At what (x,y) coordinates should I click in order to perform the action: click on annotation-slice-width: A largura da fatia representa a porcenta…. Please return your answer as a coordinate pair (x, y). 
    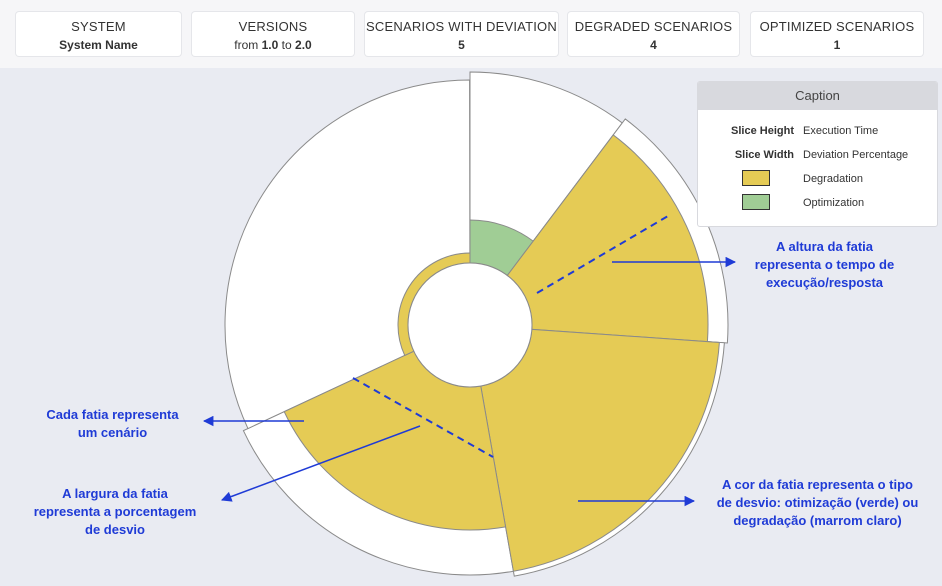
    Looking at the image, I should click on (115, 511).